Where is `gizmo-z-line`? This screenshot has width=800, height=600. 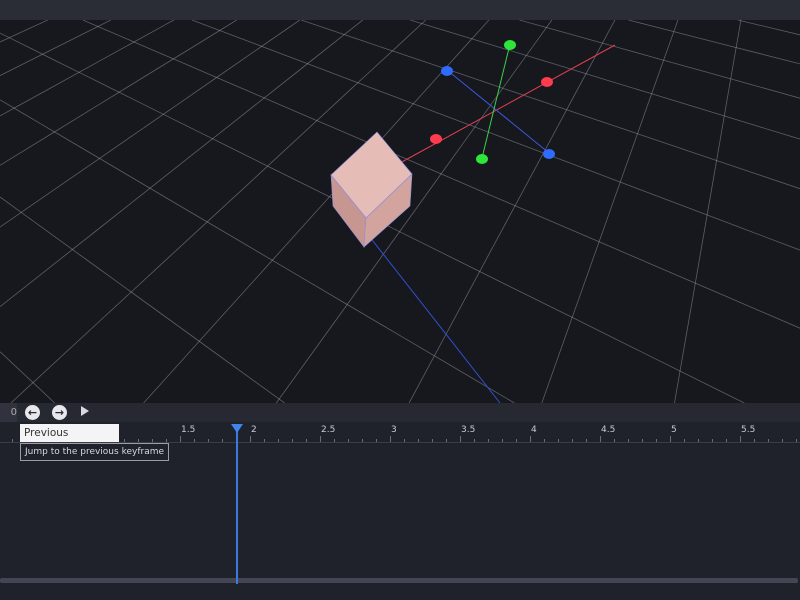 gizmo-z-line is located at coordinates (498, 111).